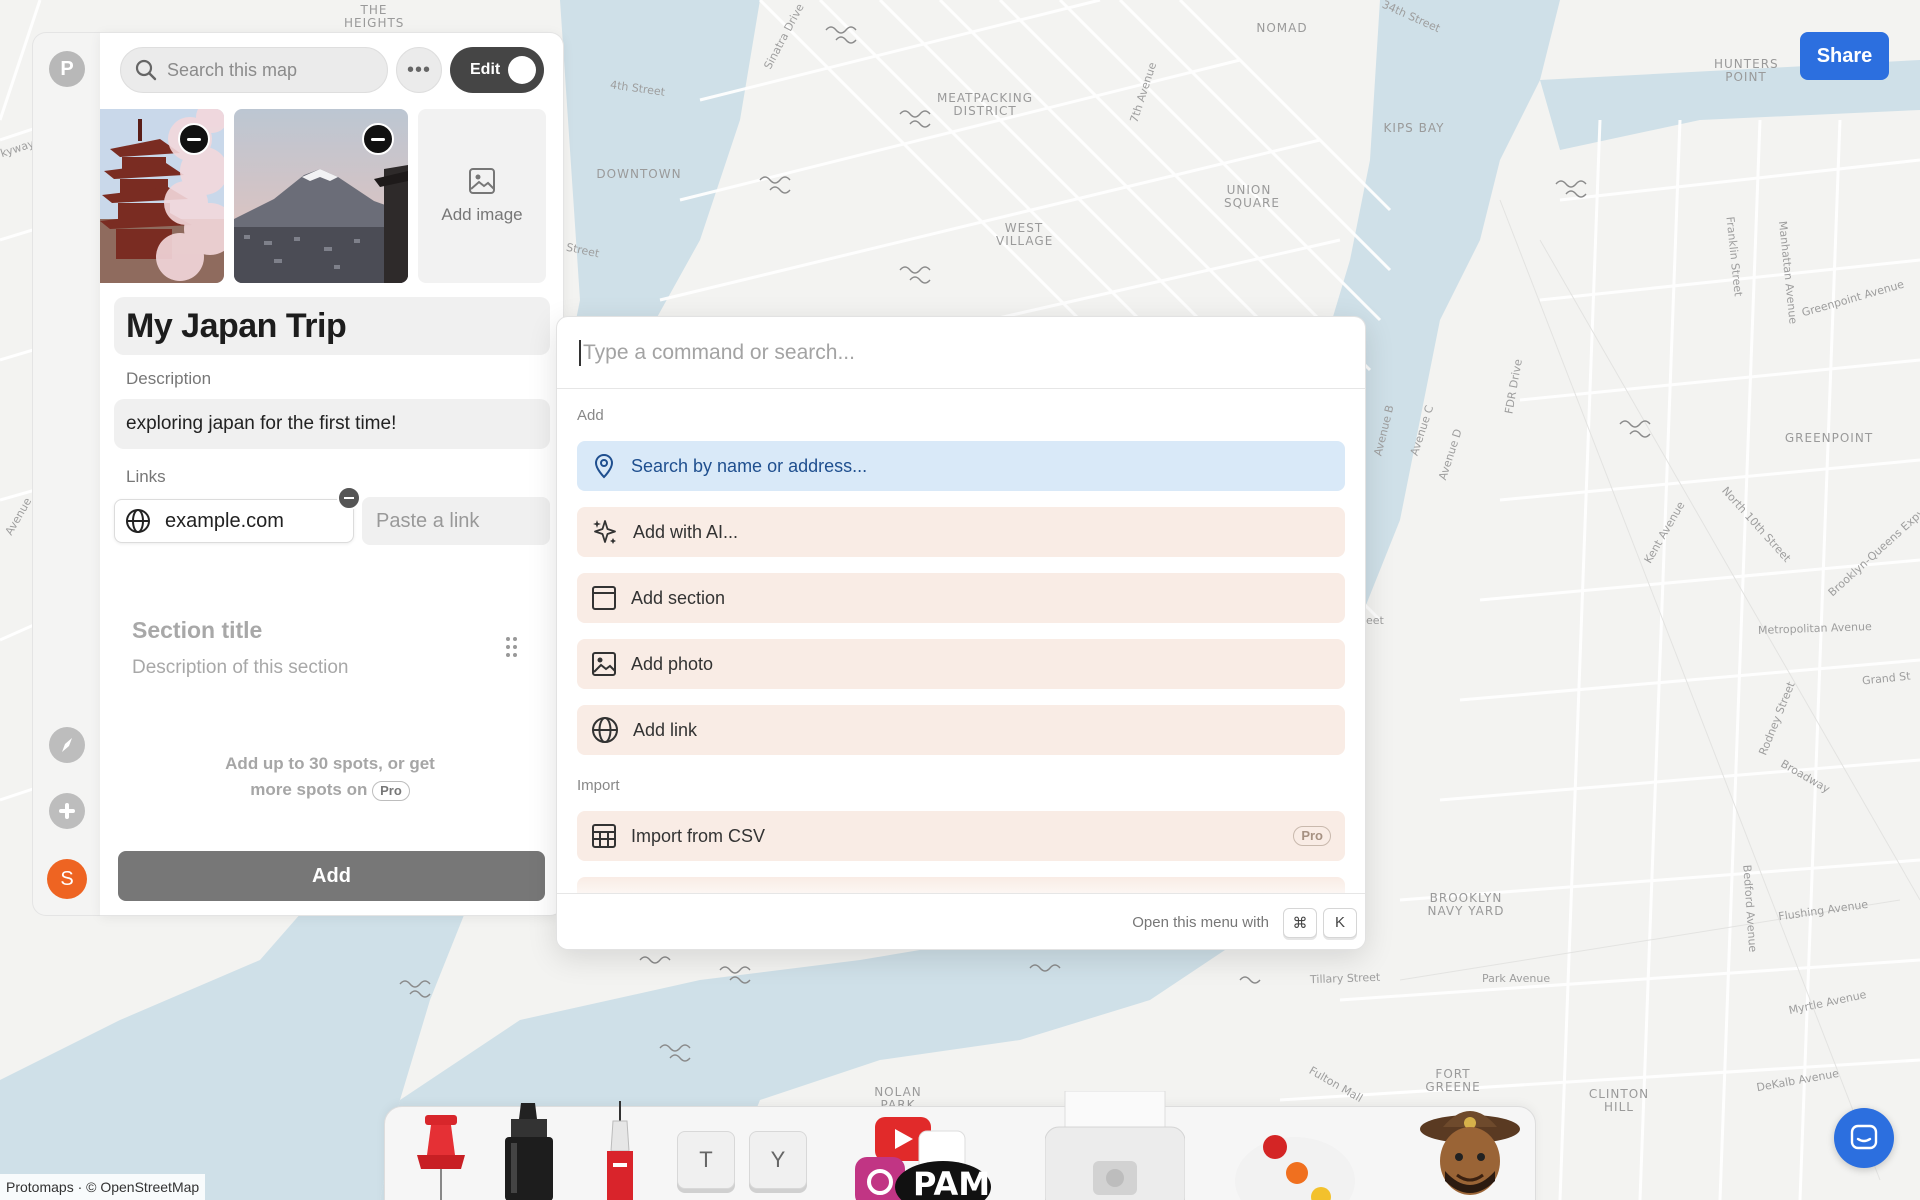  I want to click on keycap-y: Y, so click(778, 1160).